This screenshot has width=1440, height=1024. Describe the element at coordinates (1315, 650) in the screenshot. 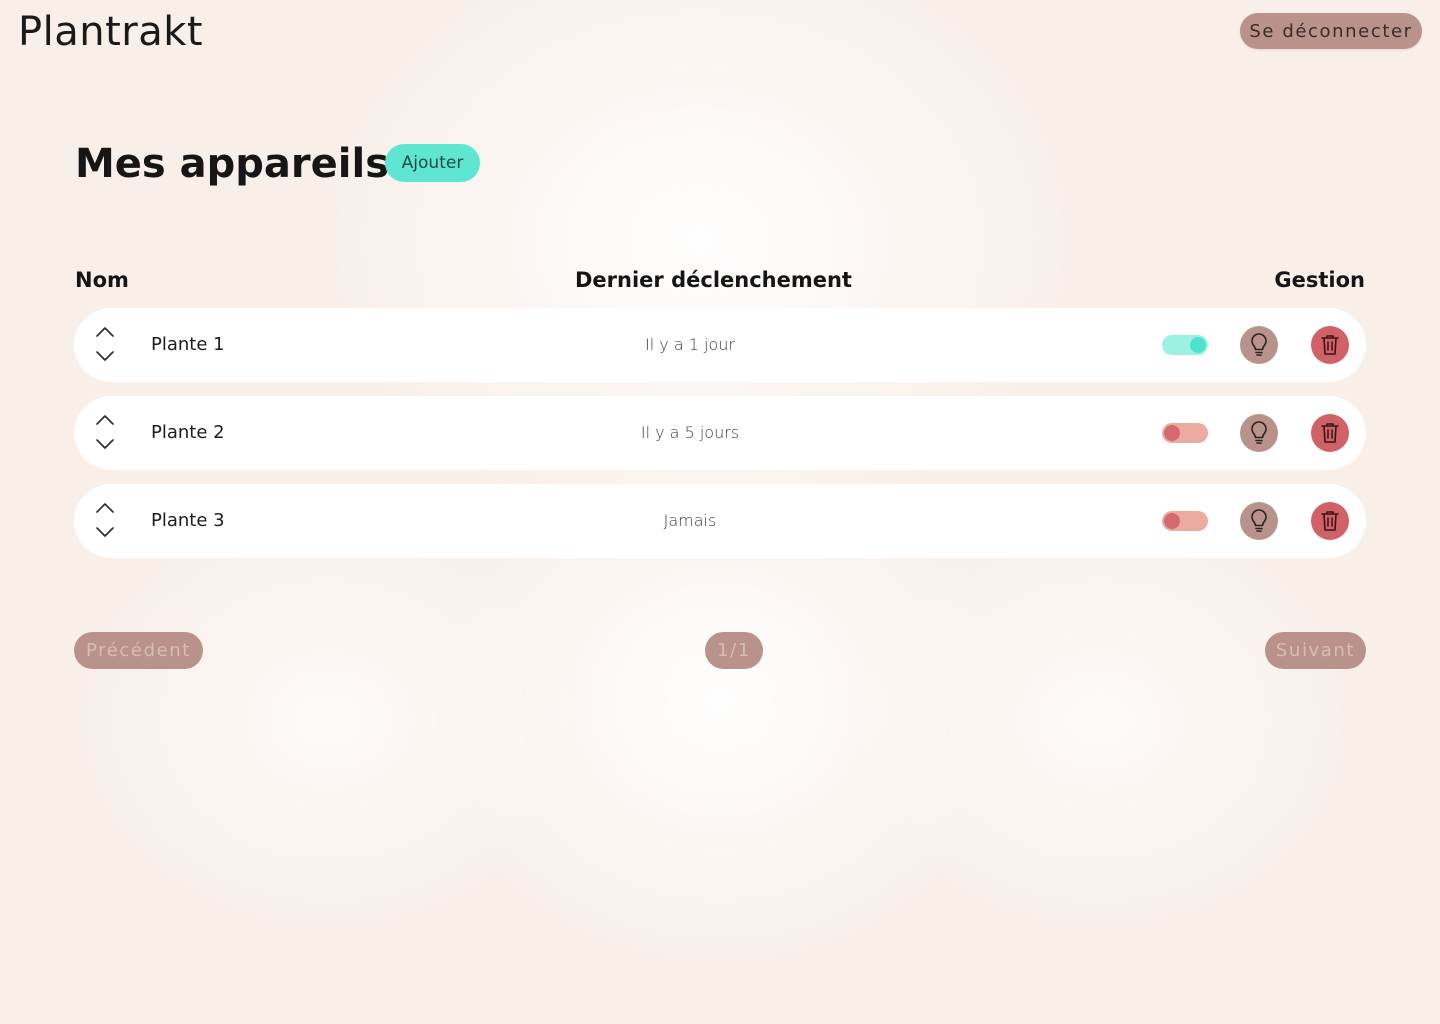

I see `next-page-button: Suivant` at that location.